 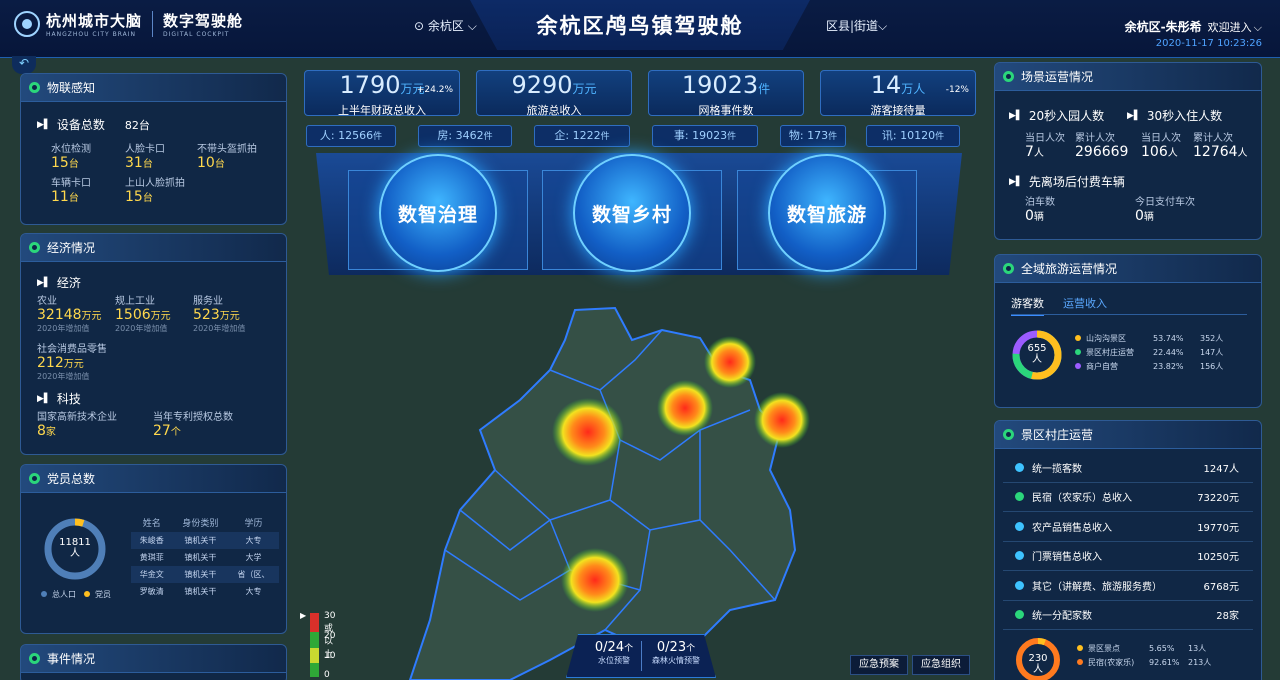 I want to click on warning-label: 水位预警, so click(x=614, y=660).